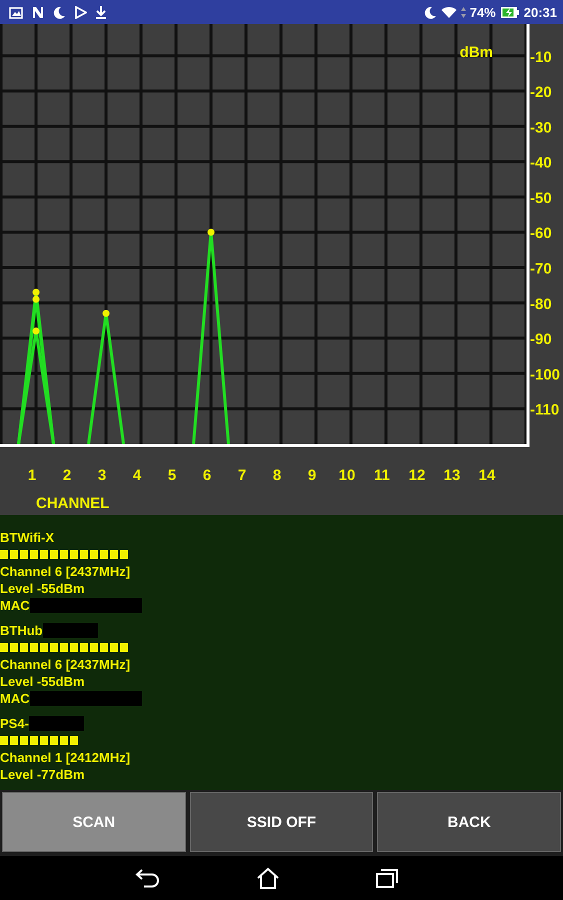 Image resolution: width=563 pixels, height=900 pixels. I want to click on axis-tick-label: -110, so click(545, 410).